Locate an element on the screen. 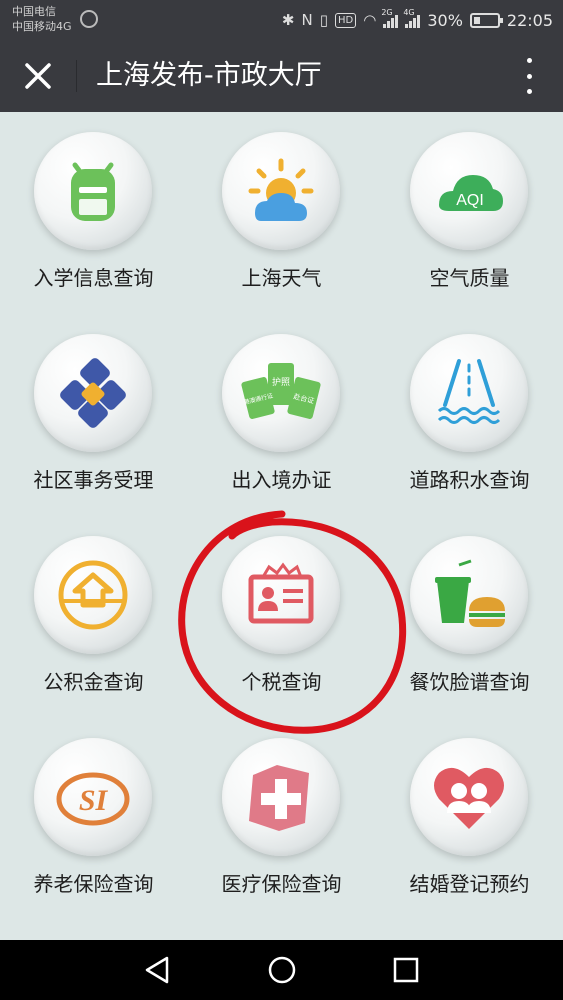 This screenshot has height=1000, width=563. medical-cross-icon is located at coordinates (279, 798).